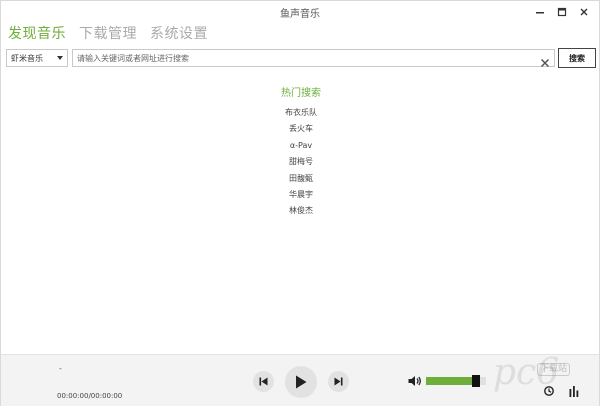 The image size is (600, 406). I want to click on close-button, so click(584, 12).